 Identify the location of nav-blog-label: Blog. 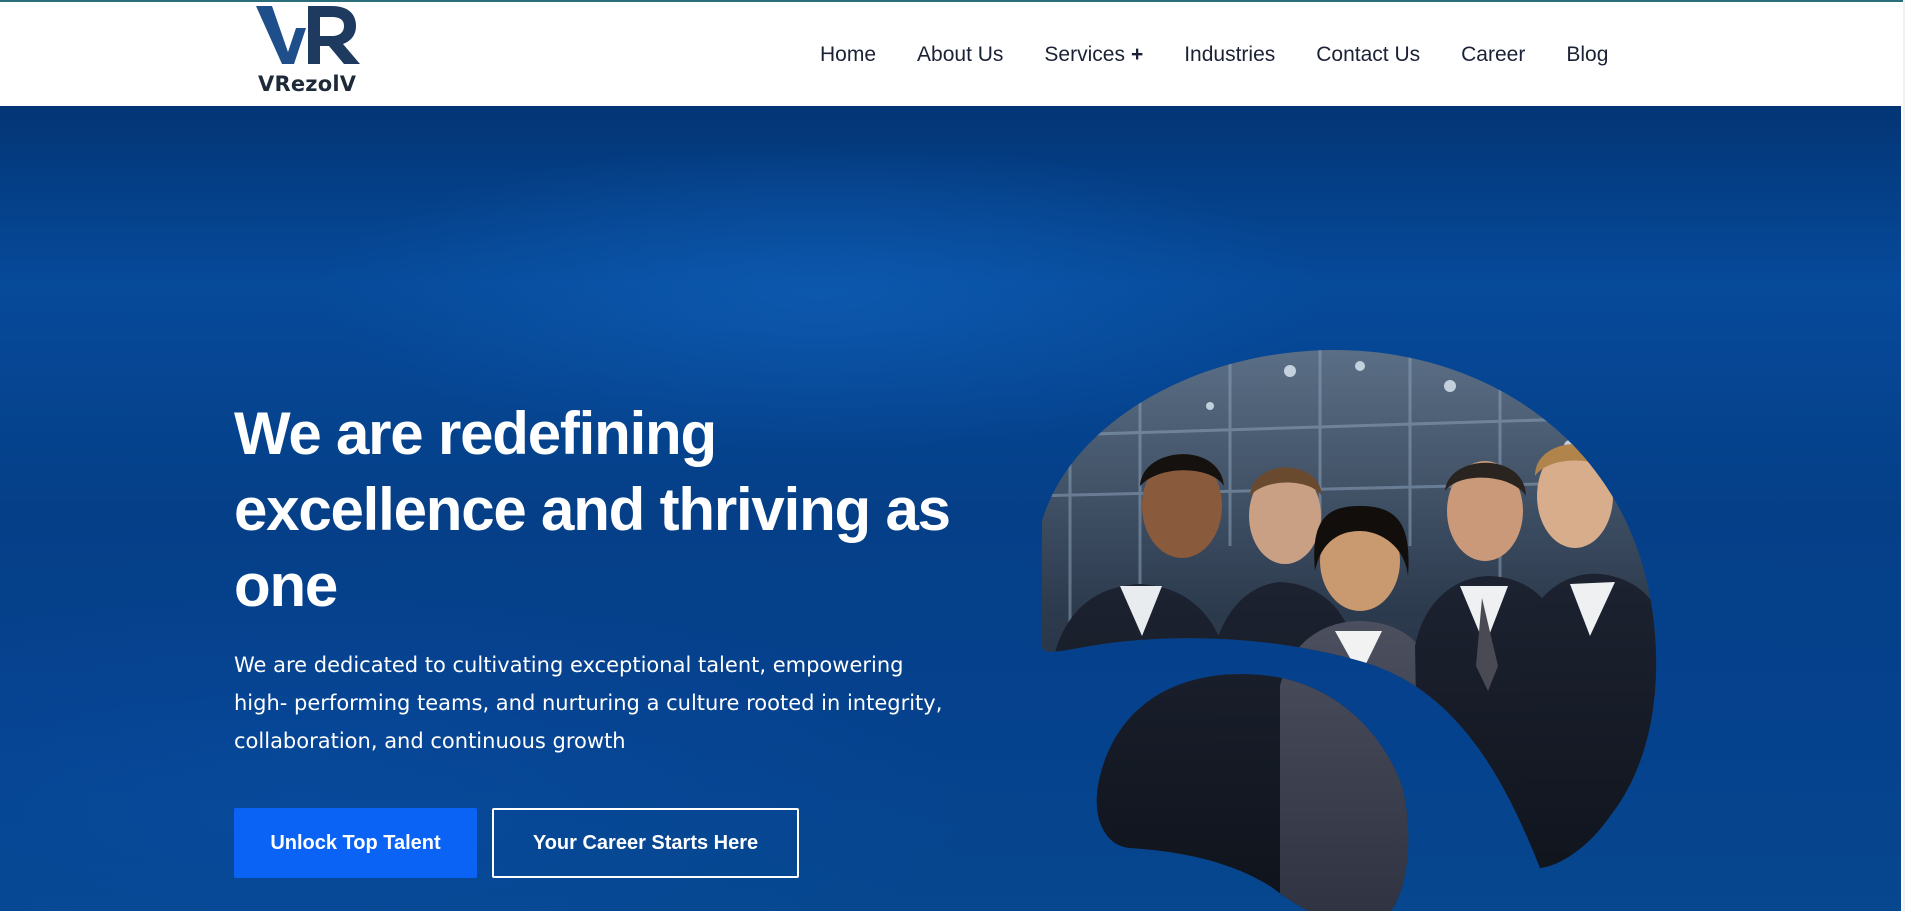
(1587, 54).